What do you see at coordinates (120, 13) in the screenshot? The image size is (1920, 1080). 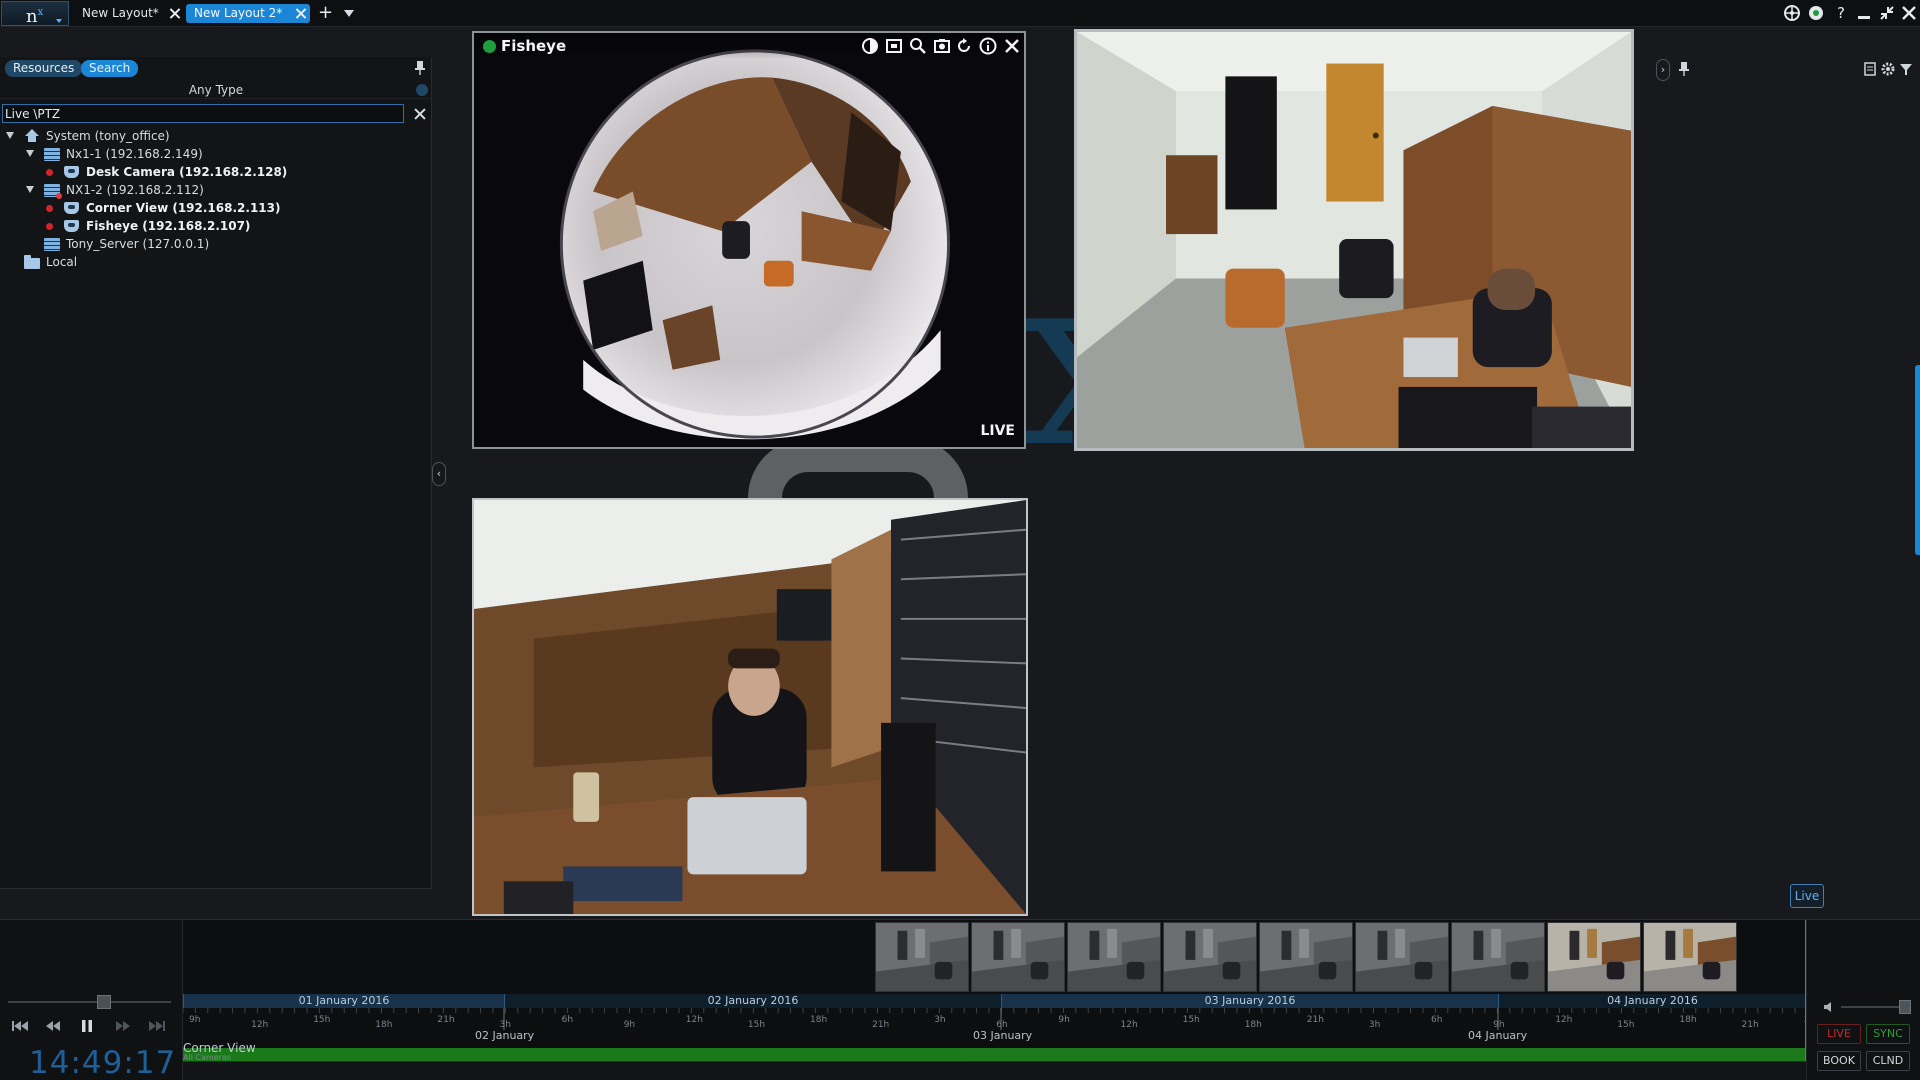 I see `tab-label: New Layout*` at bounding box center [120, 13].